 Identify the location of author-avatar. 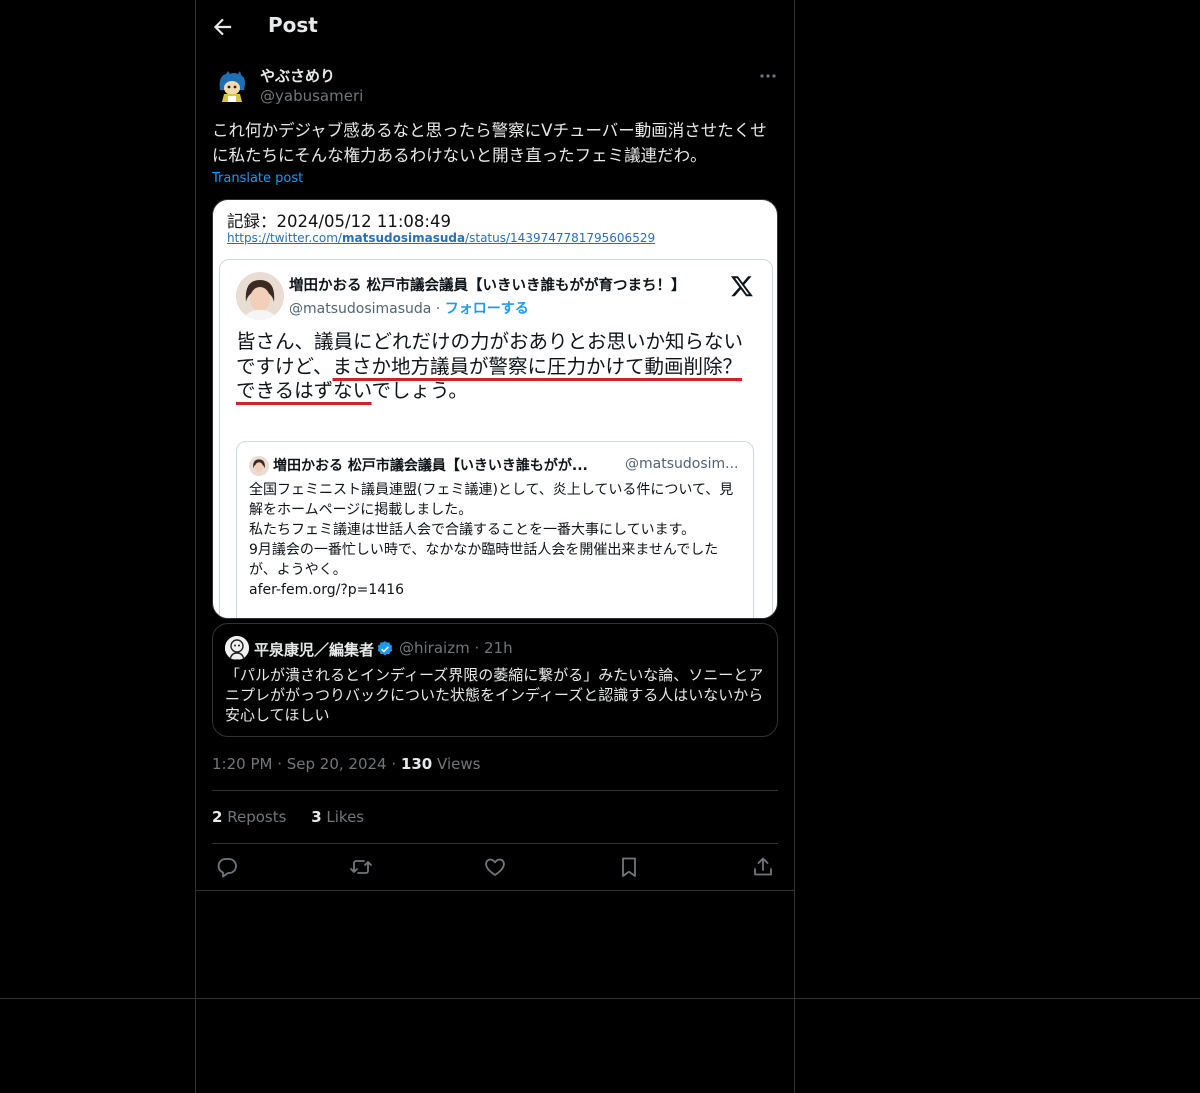
(232, 86).